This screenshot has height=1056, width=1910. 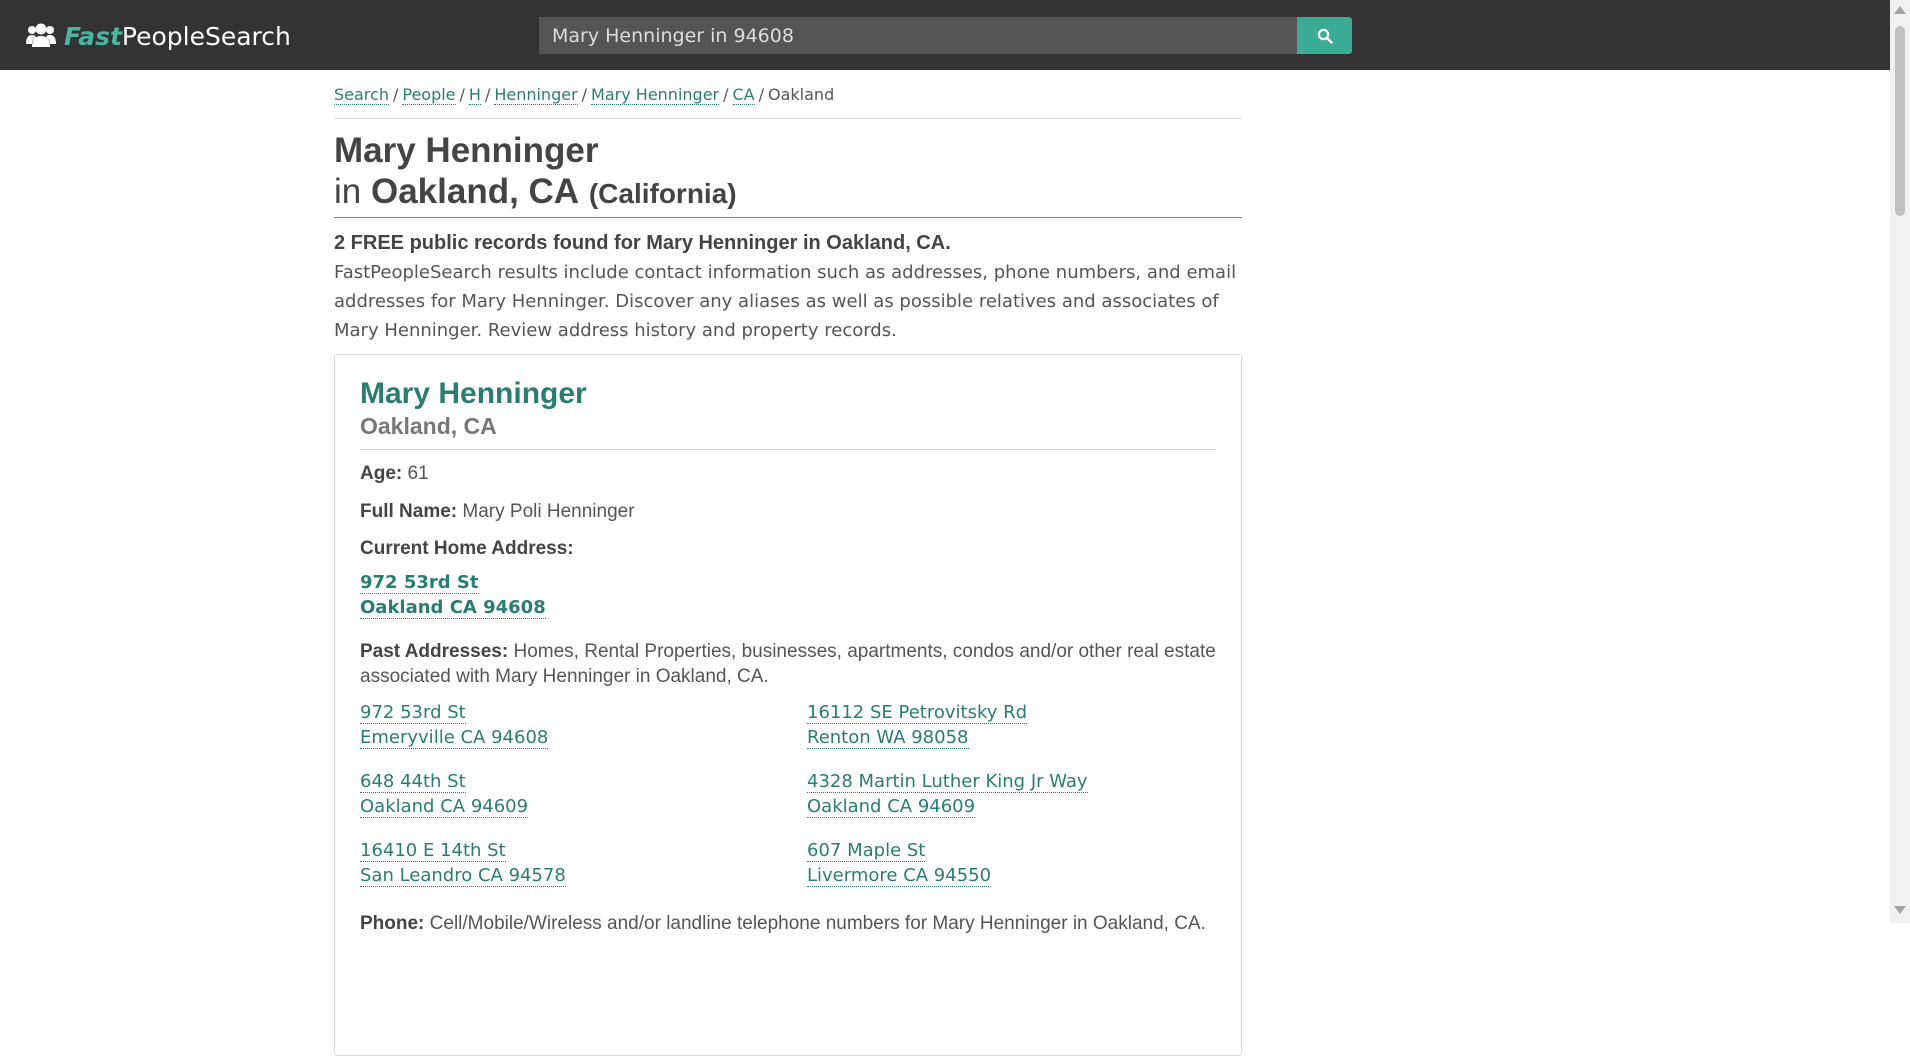 I want to click on phone-label: Phone:, so click(x=392, y=923).